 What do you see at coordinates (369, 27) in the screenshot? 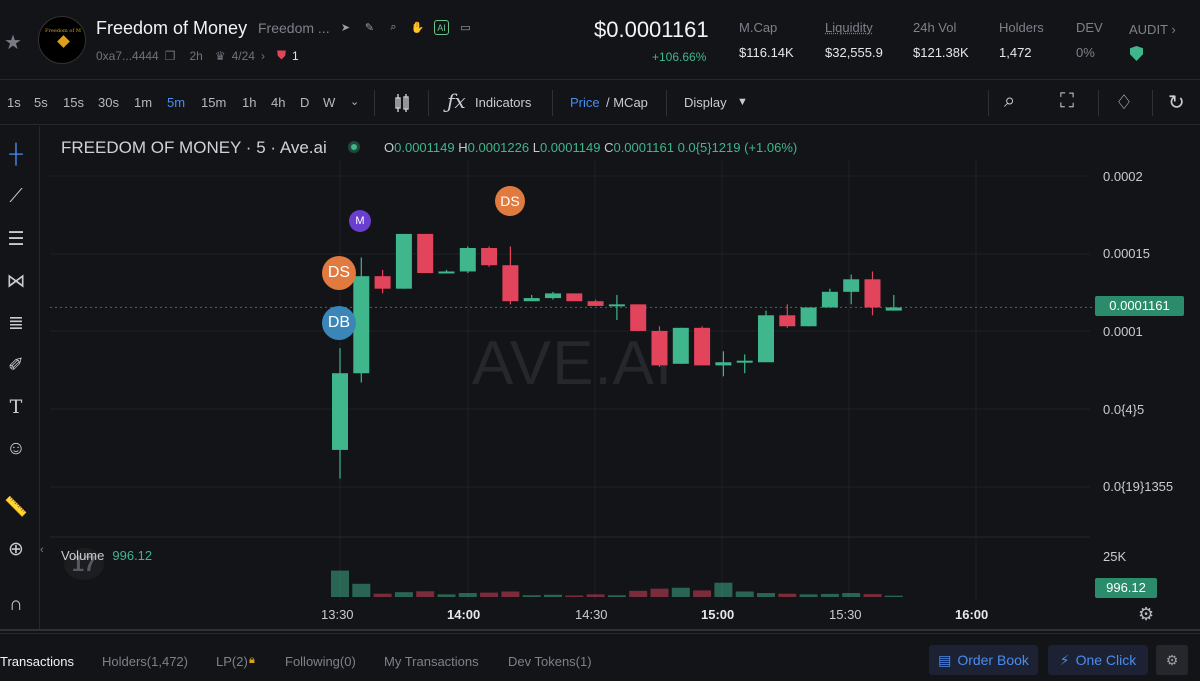
I see `pen-icon: ✎` at bounding box center [369, 27].